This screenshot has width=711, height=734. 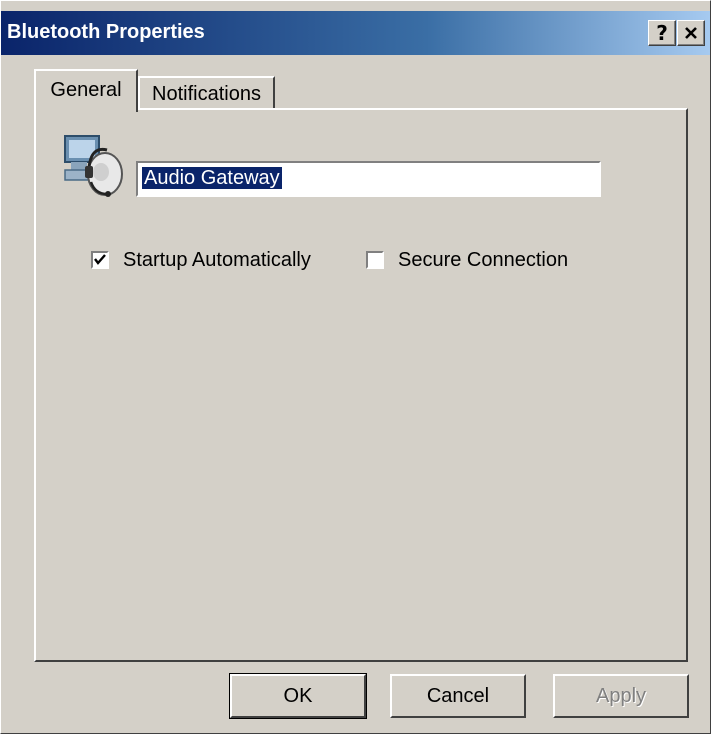 I want to click on checkmark-icon, so click(x=100, y=259).